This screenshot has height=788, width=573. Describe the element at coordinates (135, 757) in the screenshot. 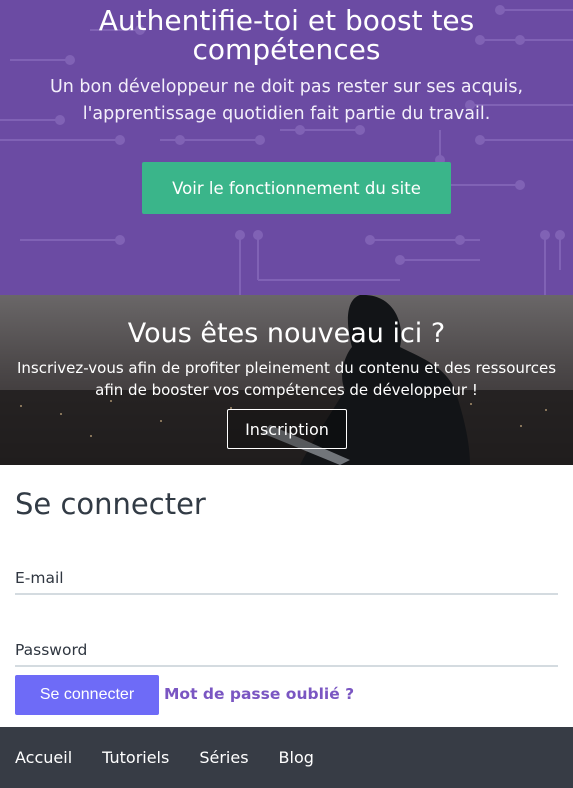

I see `footer-link-tutoriels: Tutoriels` at that location.